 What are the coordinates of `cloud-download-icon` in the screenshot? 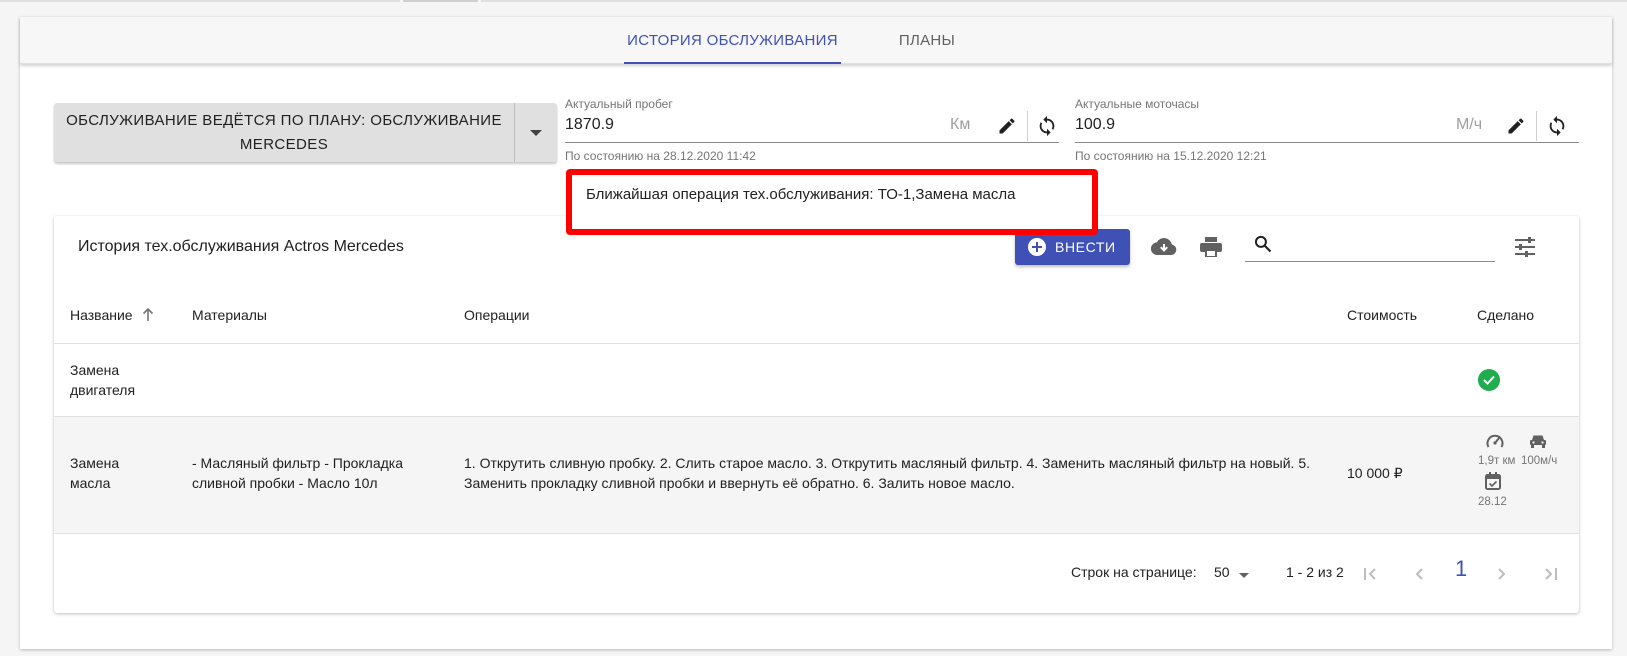 It's located at (1164, 247).